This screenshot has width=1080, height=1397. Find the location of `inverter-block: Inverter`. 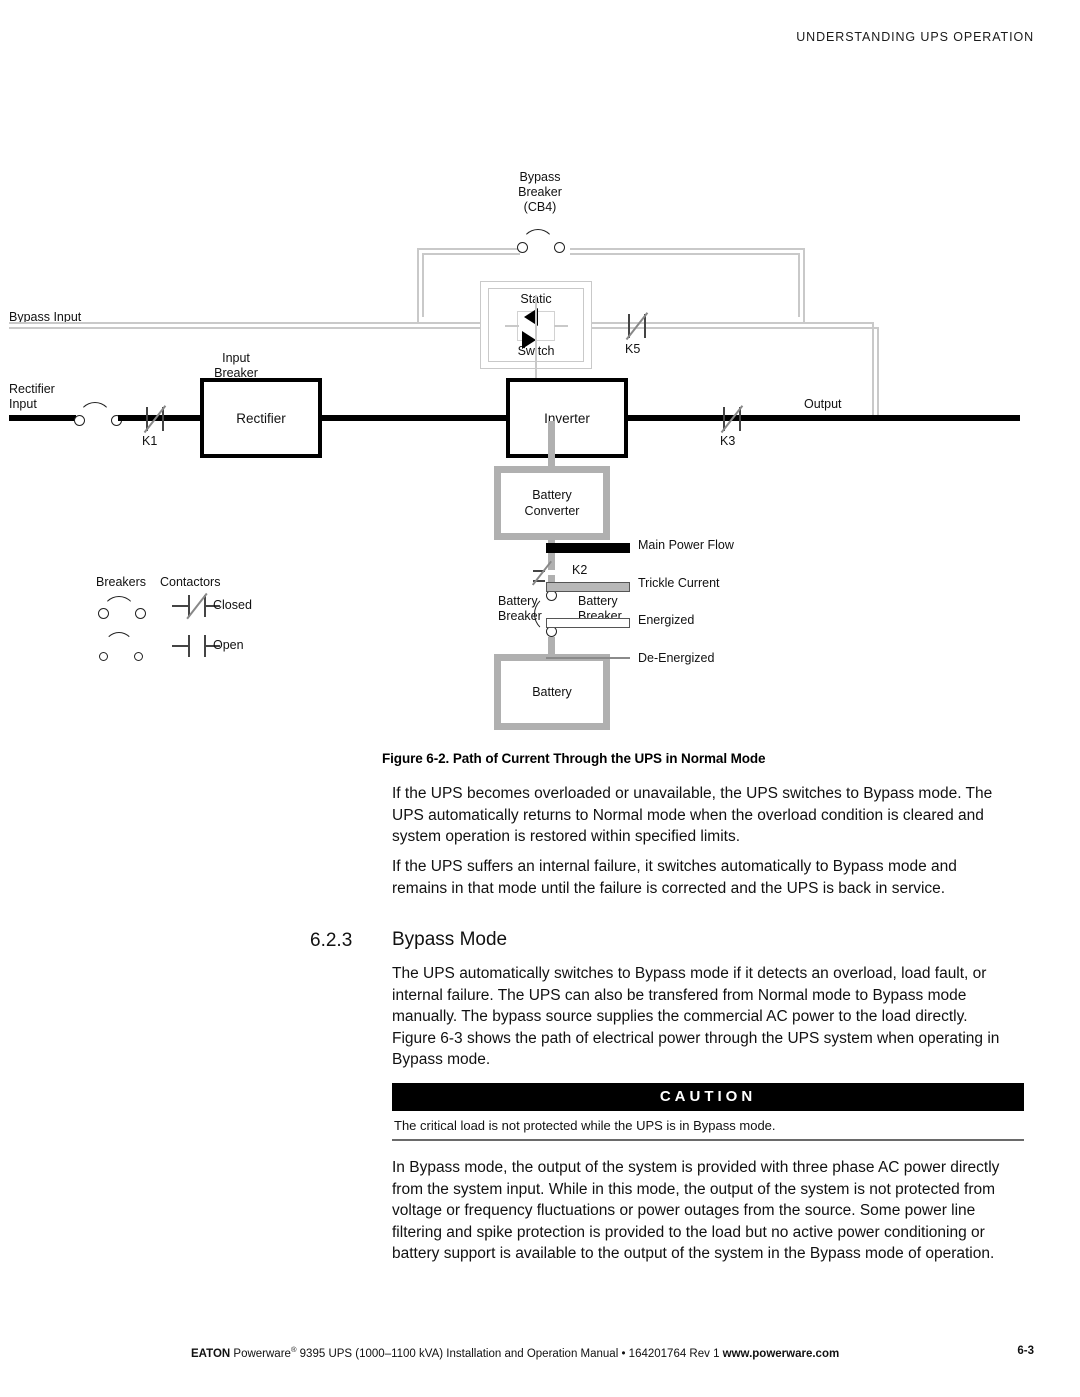

inverter-block: Inverter is located at coordinates (567, 418).